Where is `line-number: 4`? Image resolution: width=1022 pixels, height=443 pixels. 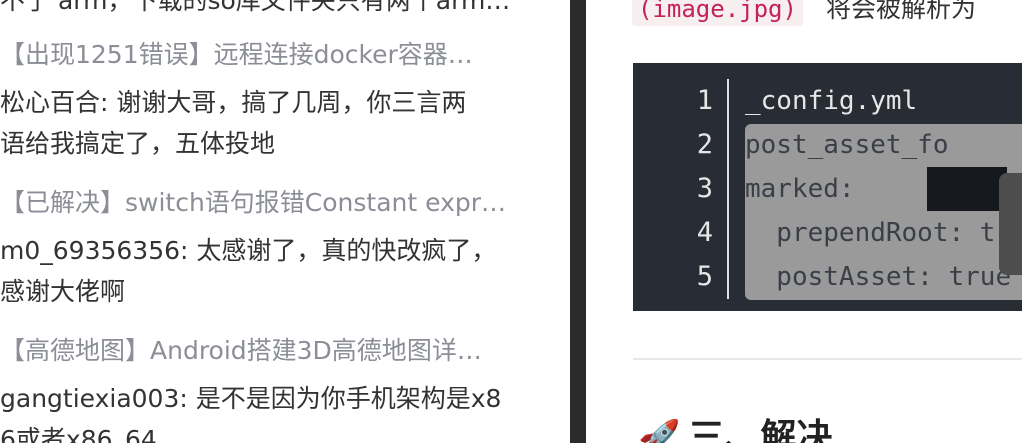 line-number: 4 is located at coordinates (704, 232).